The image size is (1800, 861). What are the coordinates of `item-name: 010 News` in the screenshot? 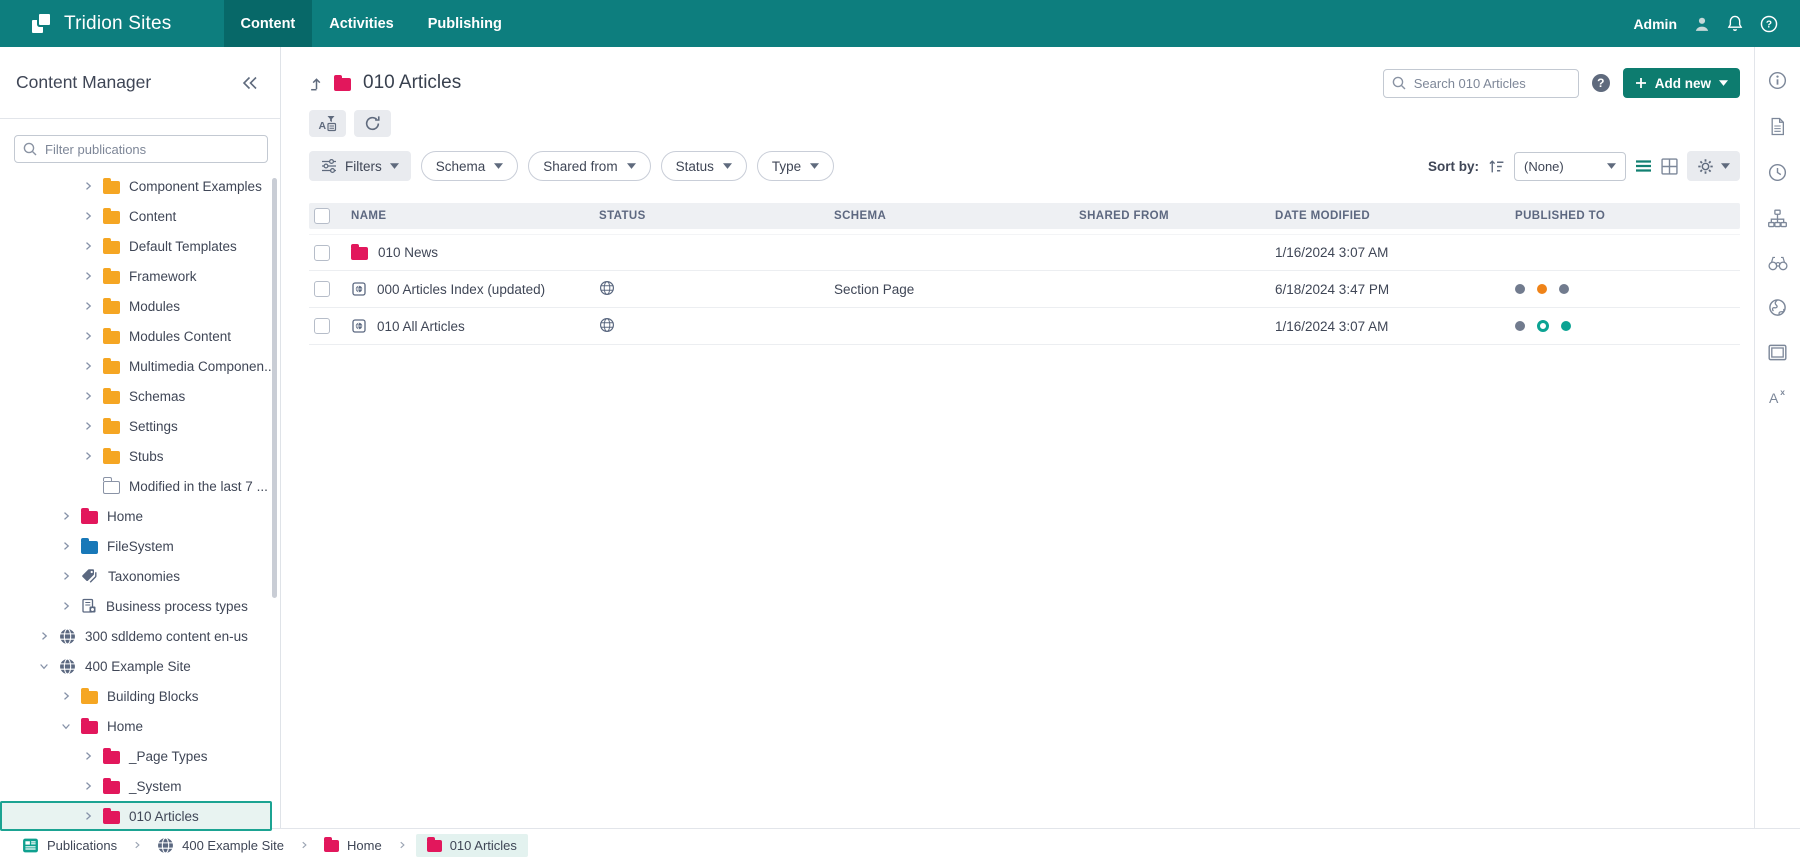 It's located at (408, 252).